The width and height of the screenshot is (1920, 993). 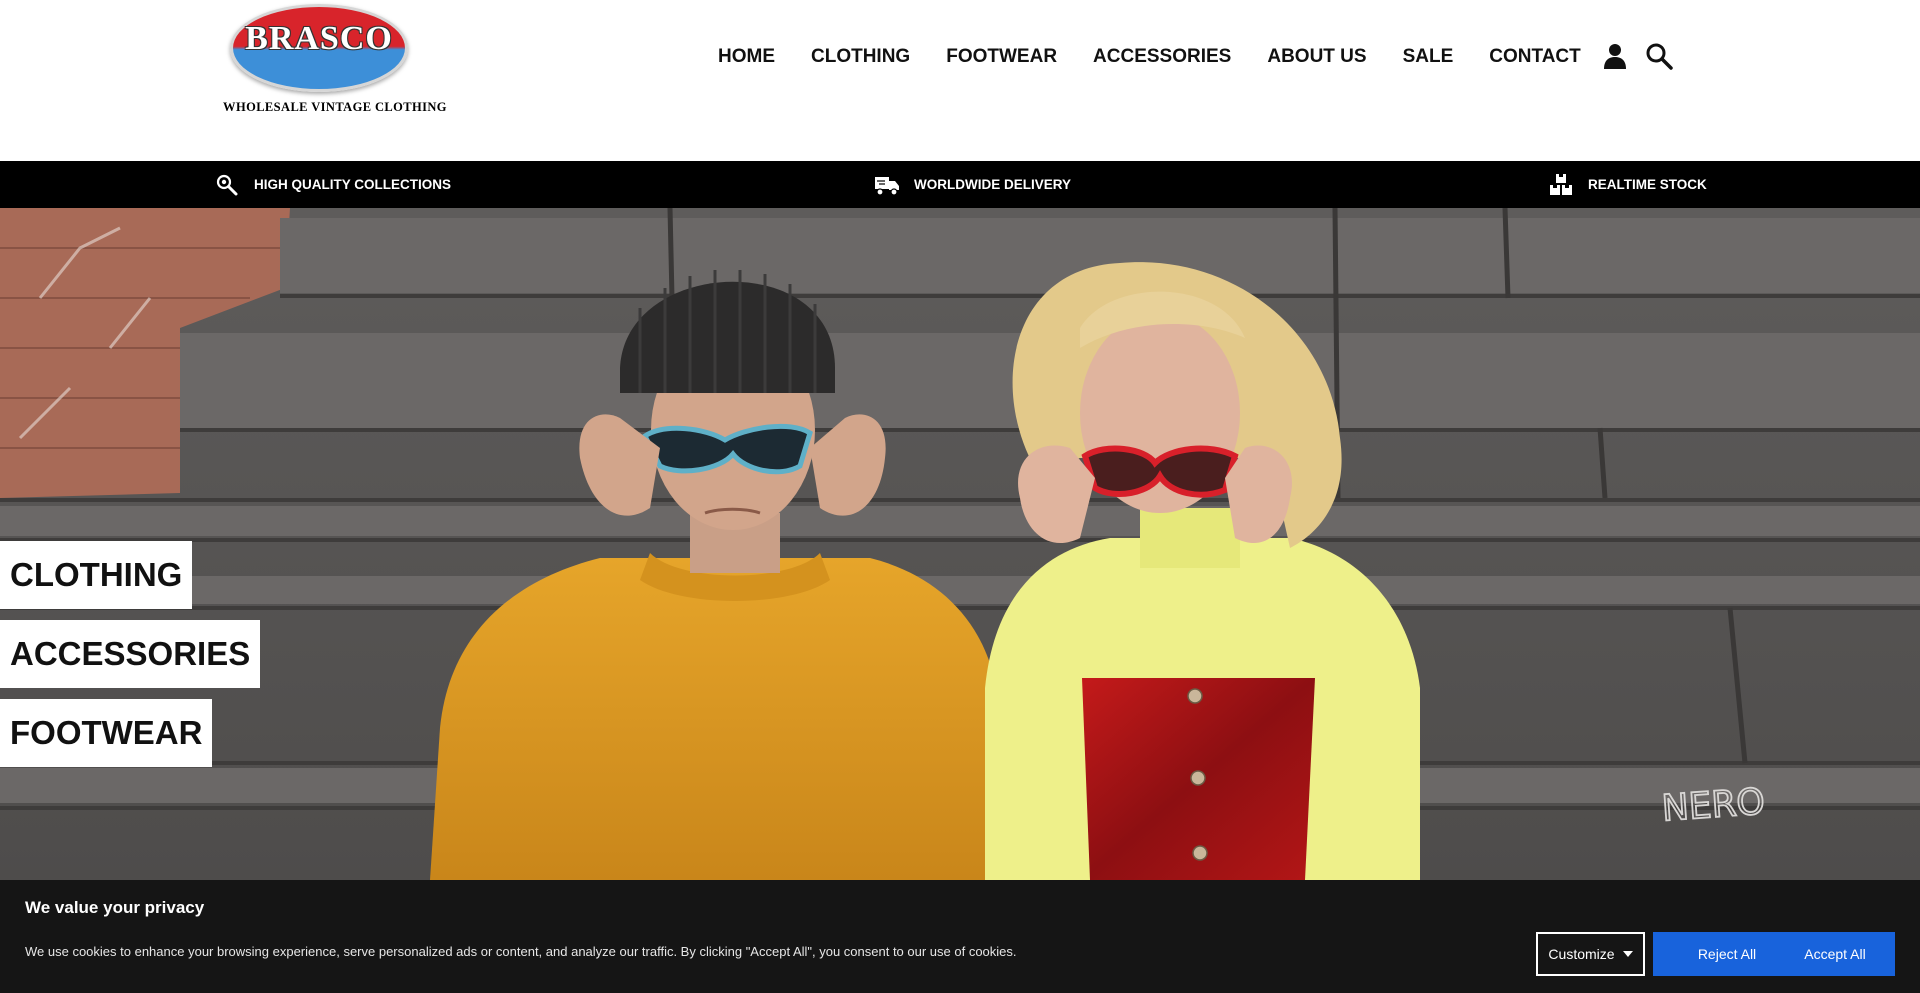 I want to click on logo-wordmark: BRASCO, so click(x=319, y=38).